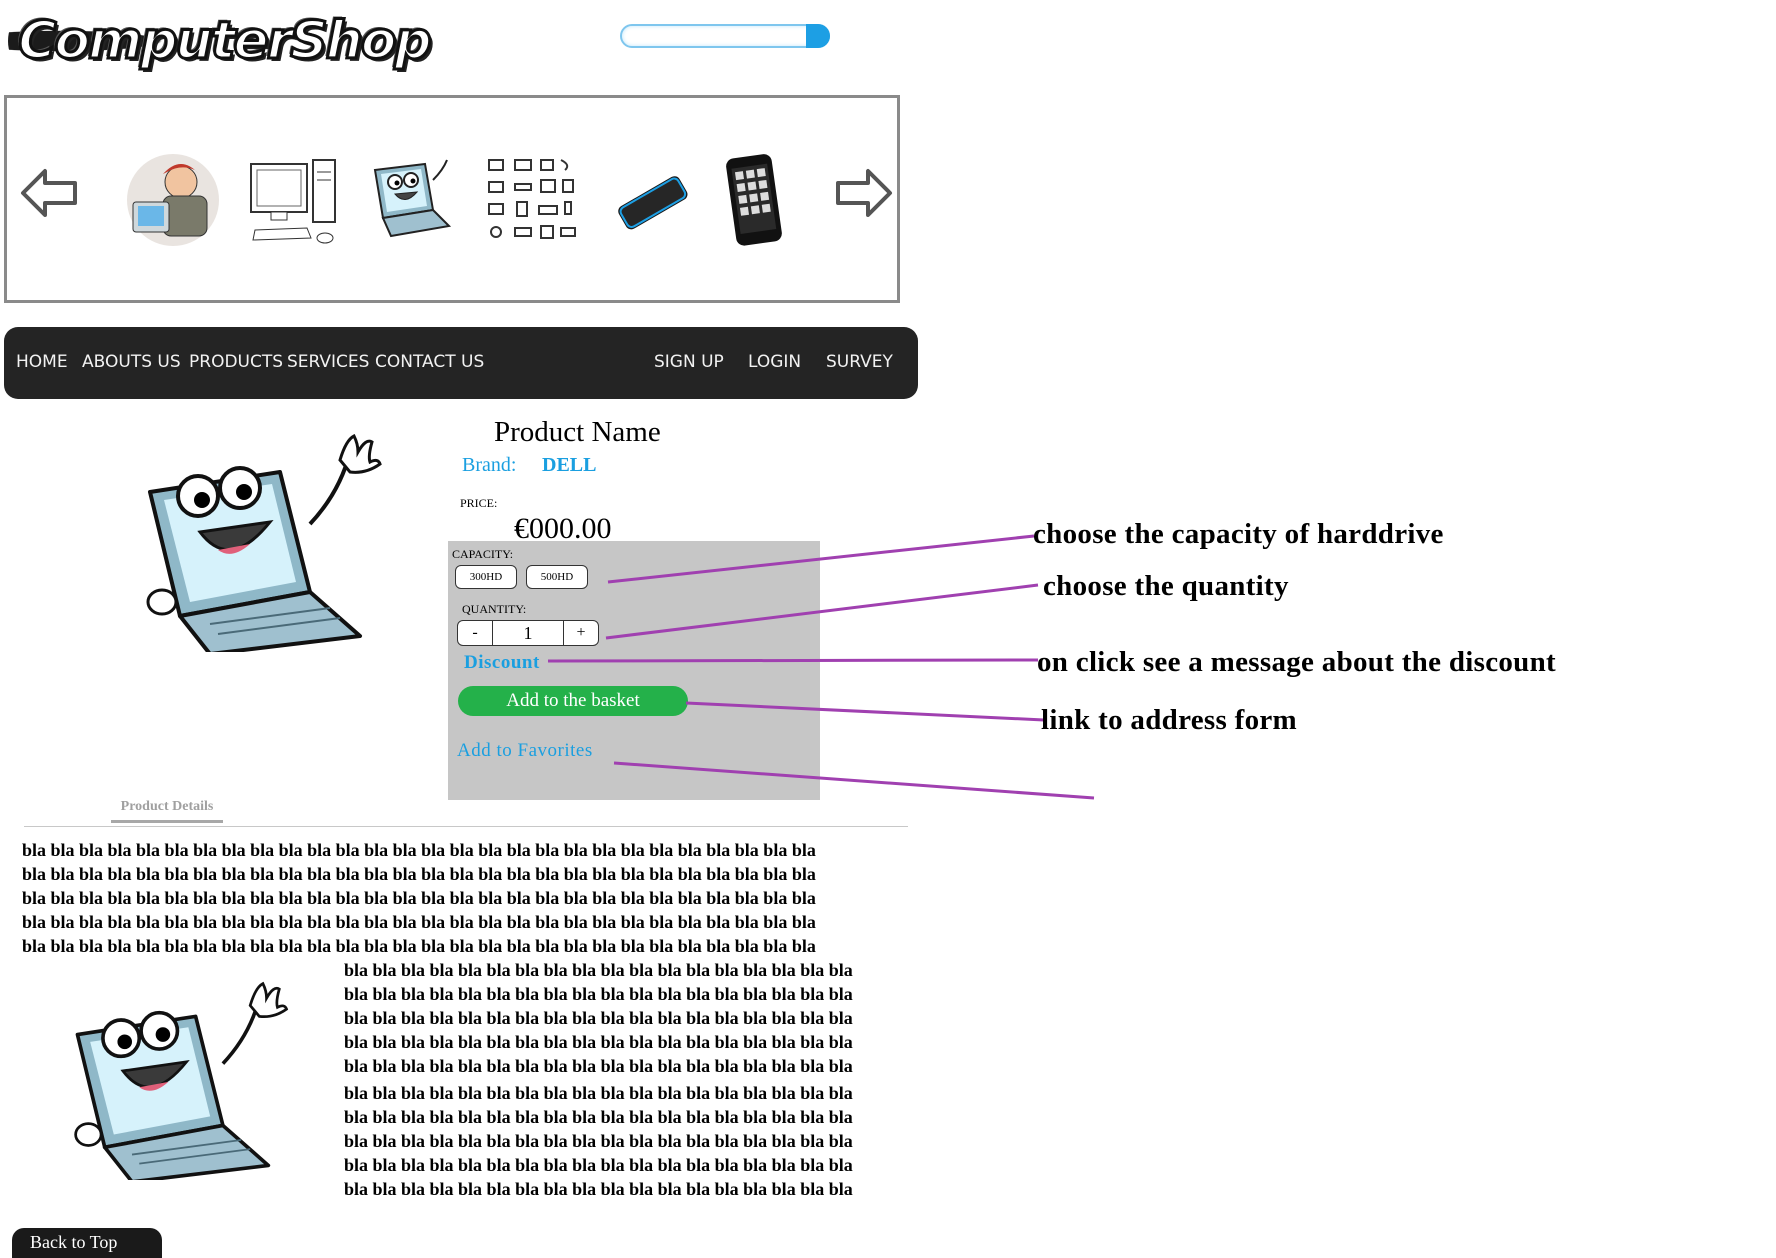 This screenshot has width=1776, height=1258. Describe the element at coordinates (1169, 720) in the screenshot. I see `annotation-basket: link to address form` at that location.